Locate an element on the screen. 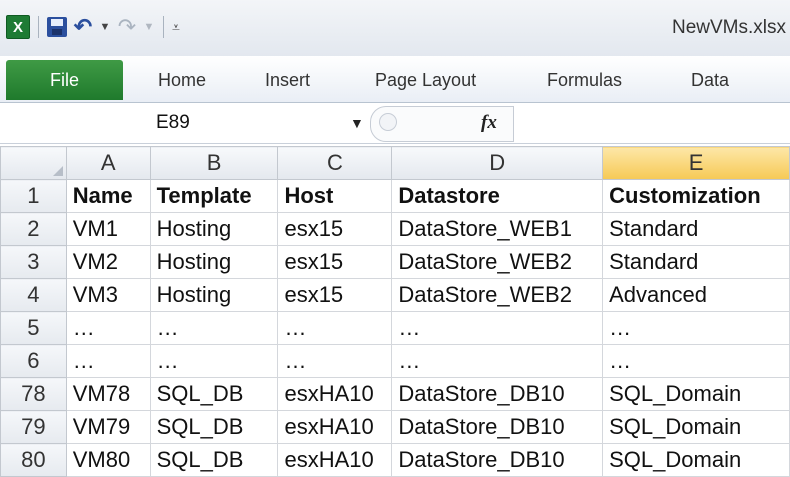 This screenshot has width=790, height=477. column-header-row: A B C D E is located at coordinates (395, 163).